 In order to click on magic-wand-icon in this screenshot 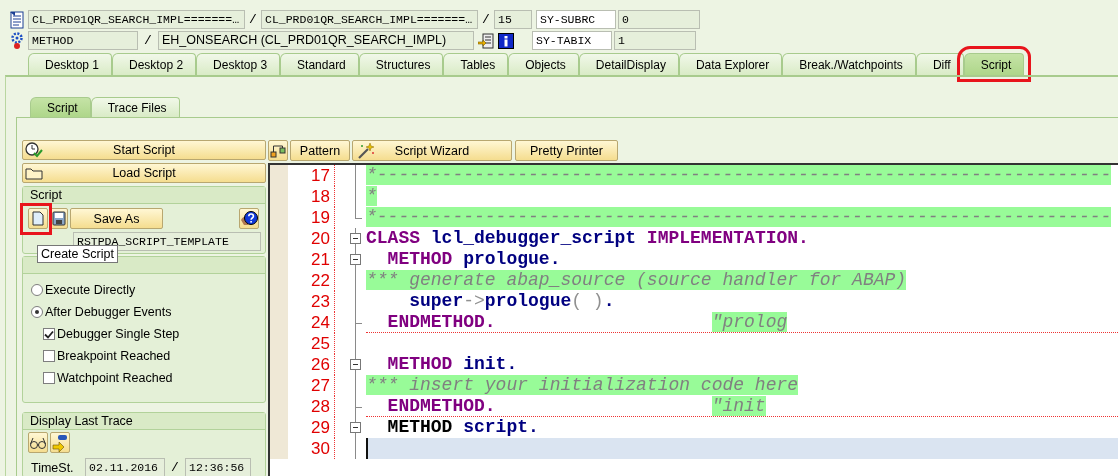, I will do `click(366, 150)`.